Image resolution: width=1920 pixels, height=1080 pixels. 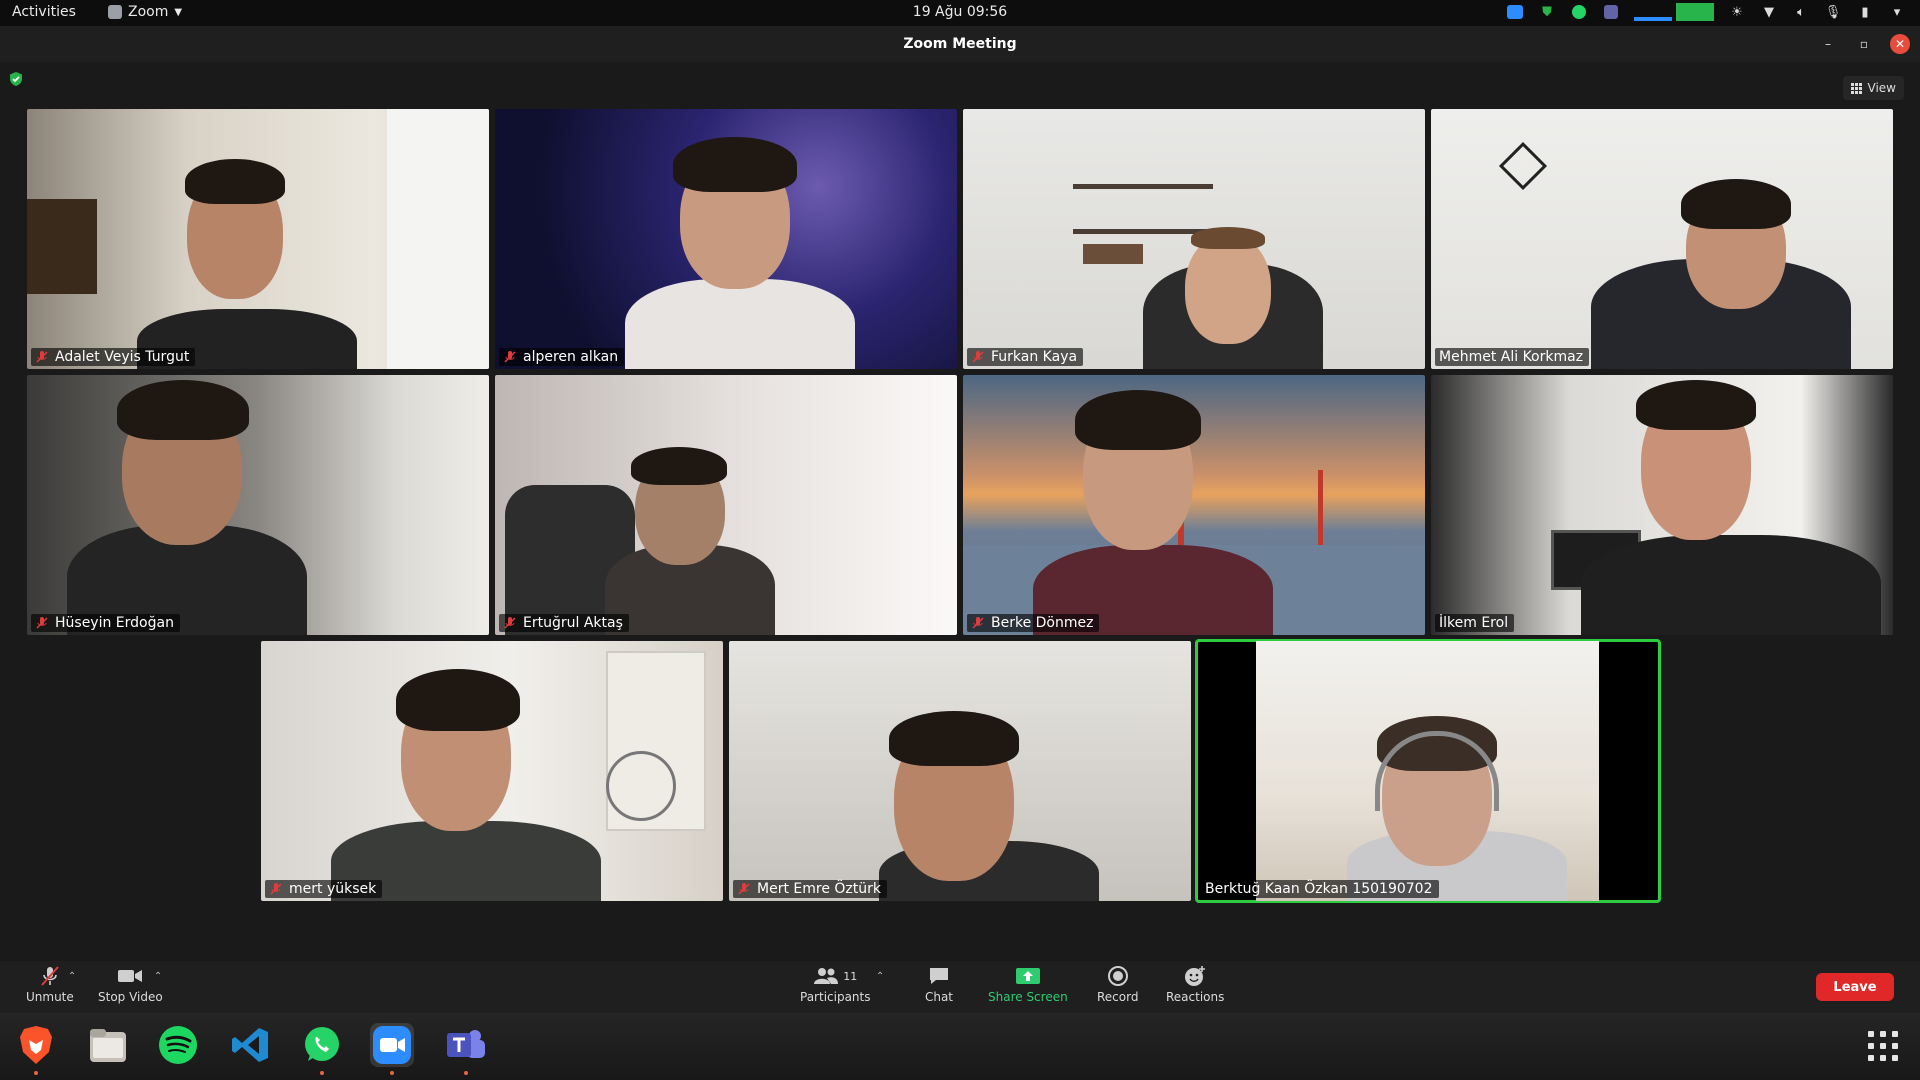 I want to click on record-button: Record, so click(x=1117, y=984).